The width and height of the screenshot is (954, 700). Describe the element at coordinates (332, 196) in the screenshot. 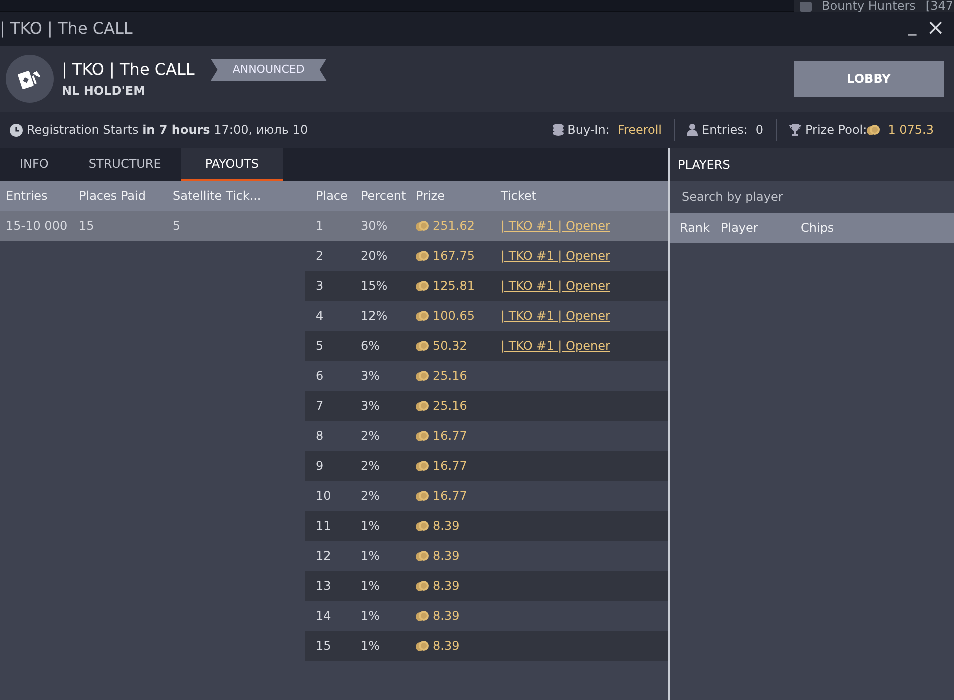

I see `column-header: Place` at that location.